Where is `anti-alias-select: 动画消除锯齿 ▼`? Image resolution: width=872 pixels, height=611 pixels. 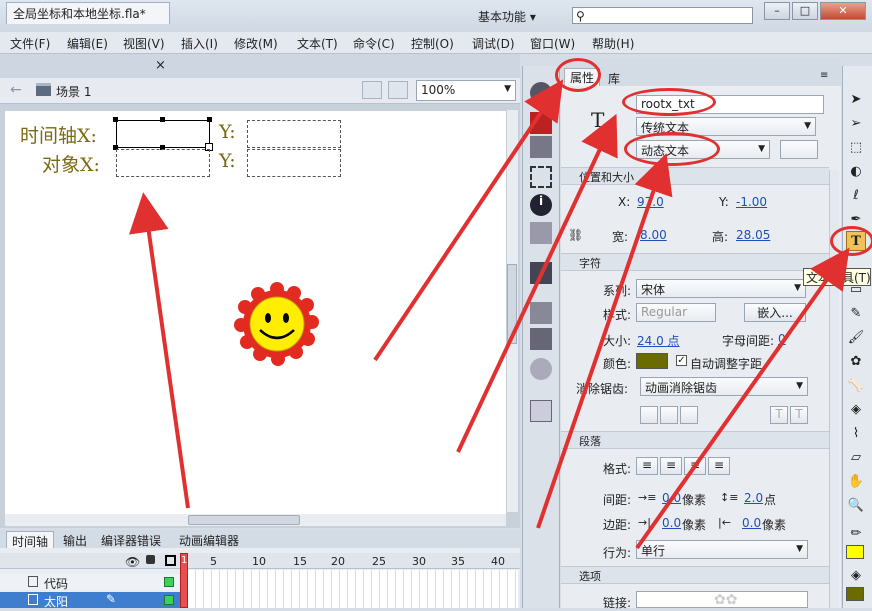 anti-alias-select: 动画消除锯齿 ▼ is located at coordinates (724, 386).